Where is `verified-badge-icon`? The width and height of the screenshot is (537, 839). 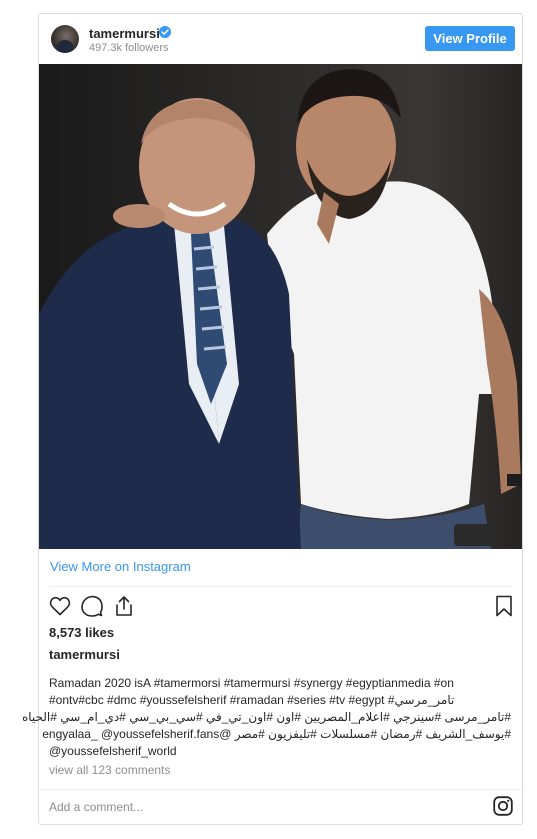 verified-badge-icon is located at coordinates (165, 32).